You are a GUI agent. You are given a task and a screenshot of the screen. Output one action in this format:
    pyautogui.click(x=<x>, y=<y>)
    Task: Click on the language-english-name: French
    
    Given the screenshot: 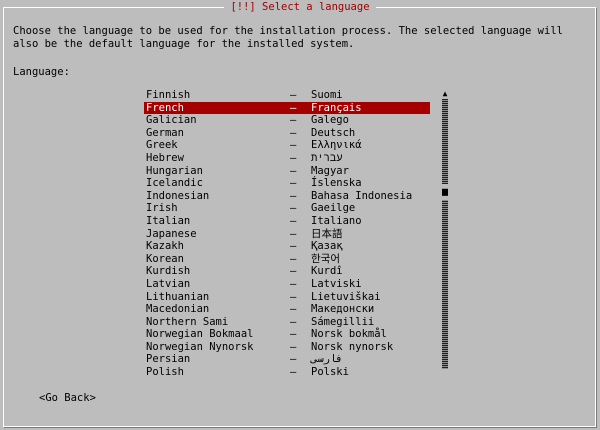 What is the action you would take?
    pyautogui.click(x=165, y=107)
    